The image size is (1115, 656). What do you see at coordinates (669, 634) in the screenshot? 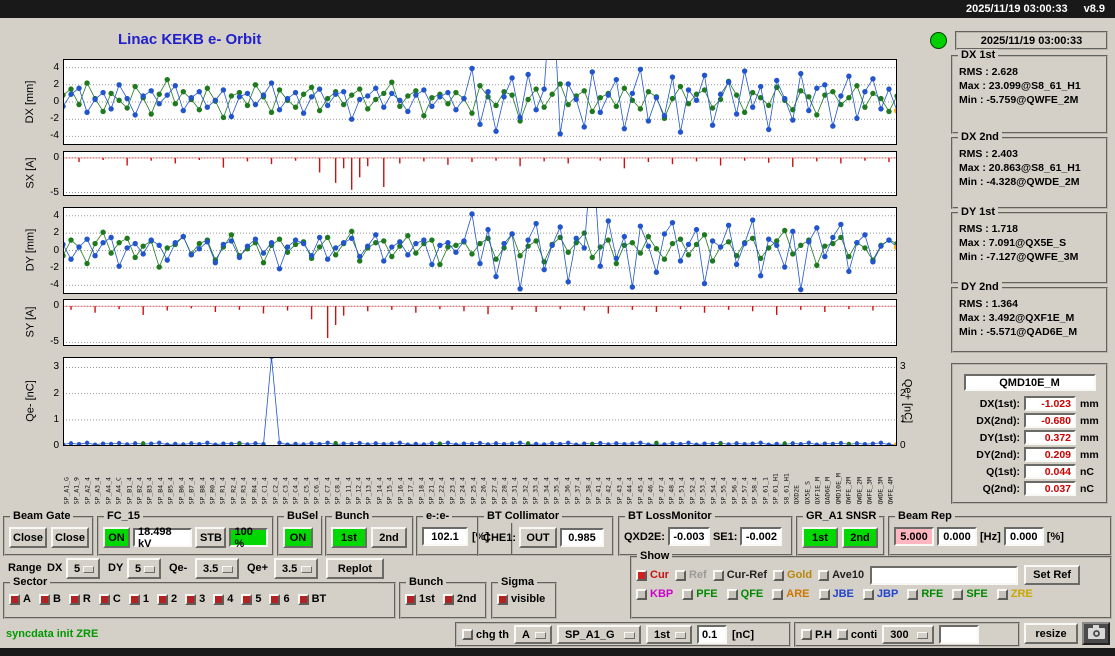
I see `bunch-select: 1st` at bounding box center [669, 634].